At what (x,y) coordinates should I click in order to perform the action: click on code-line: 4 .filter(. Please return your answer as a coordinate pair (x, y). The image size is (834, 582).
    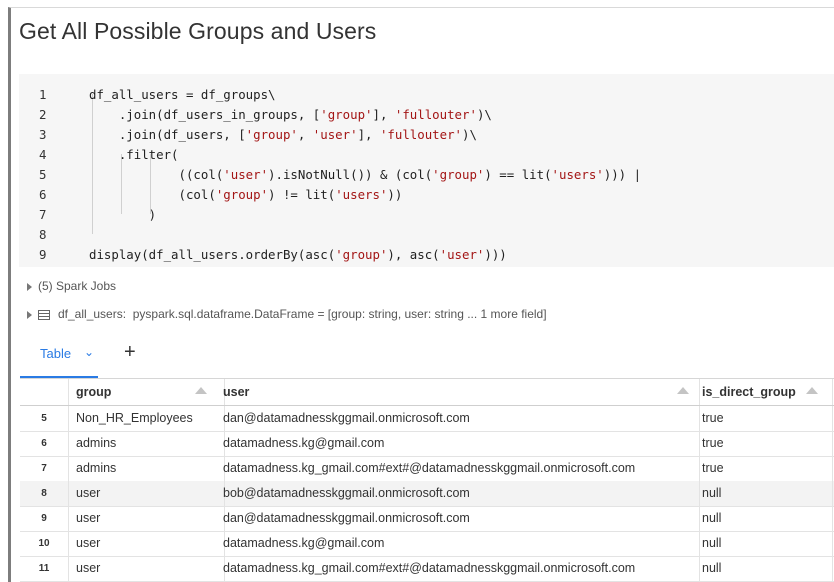
    Looking at the image, I should click on (426, 155).